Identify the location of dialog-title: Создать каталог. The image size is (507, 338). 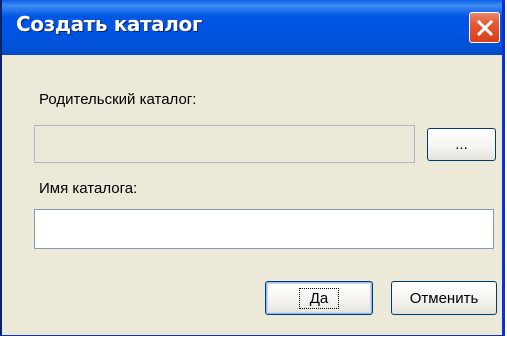
(109, 24).